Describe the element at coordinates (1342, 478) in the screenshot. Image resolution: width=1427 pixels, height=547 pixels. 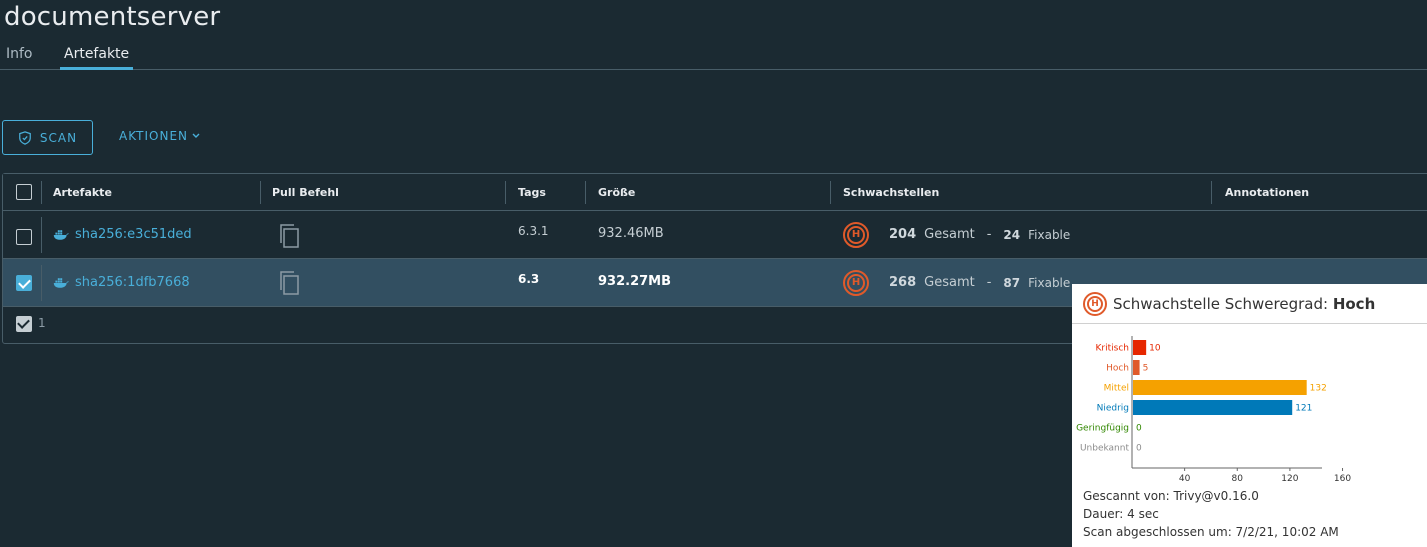
I see `chart-tick-label: 160` at that location.